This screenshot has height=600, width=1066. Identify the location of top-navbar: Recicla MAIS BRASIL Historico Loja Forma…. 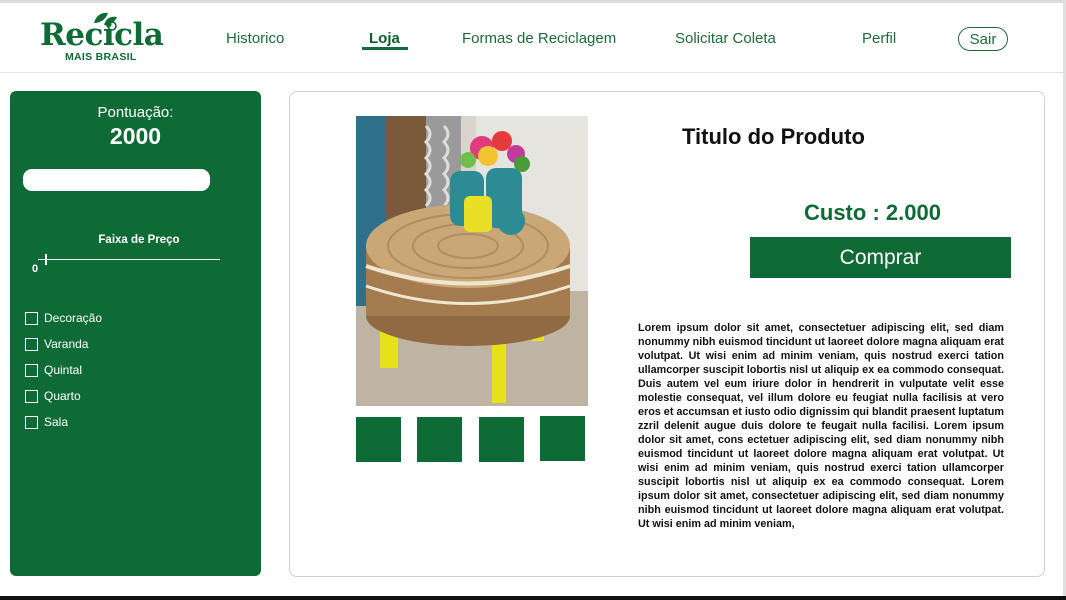
(531, 38).